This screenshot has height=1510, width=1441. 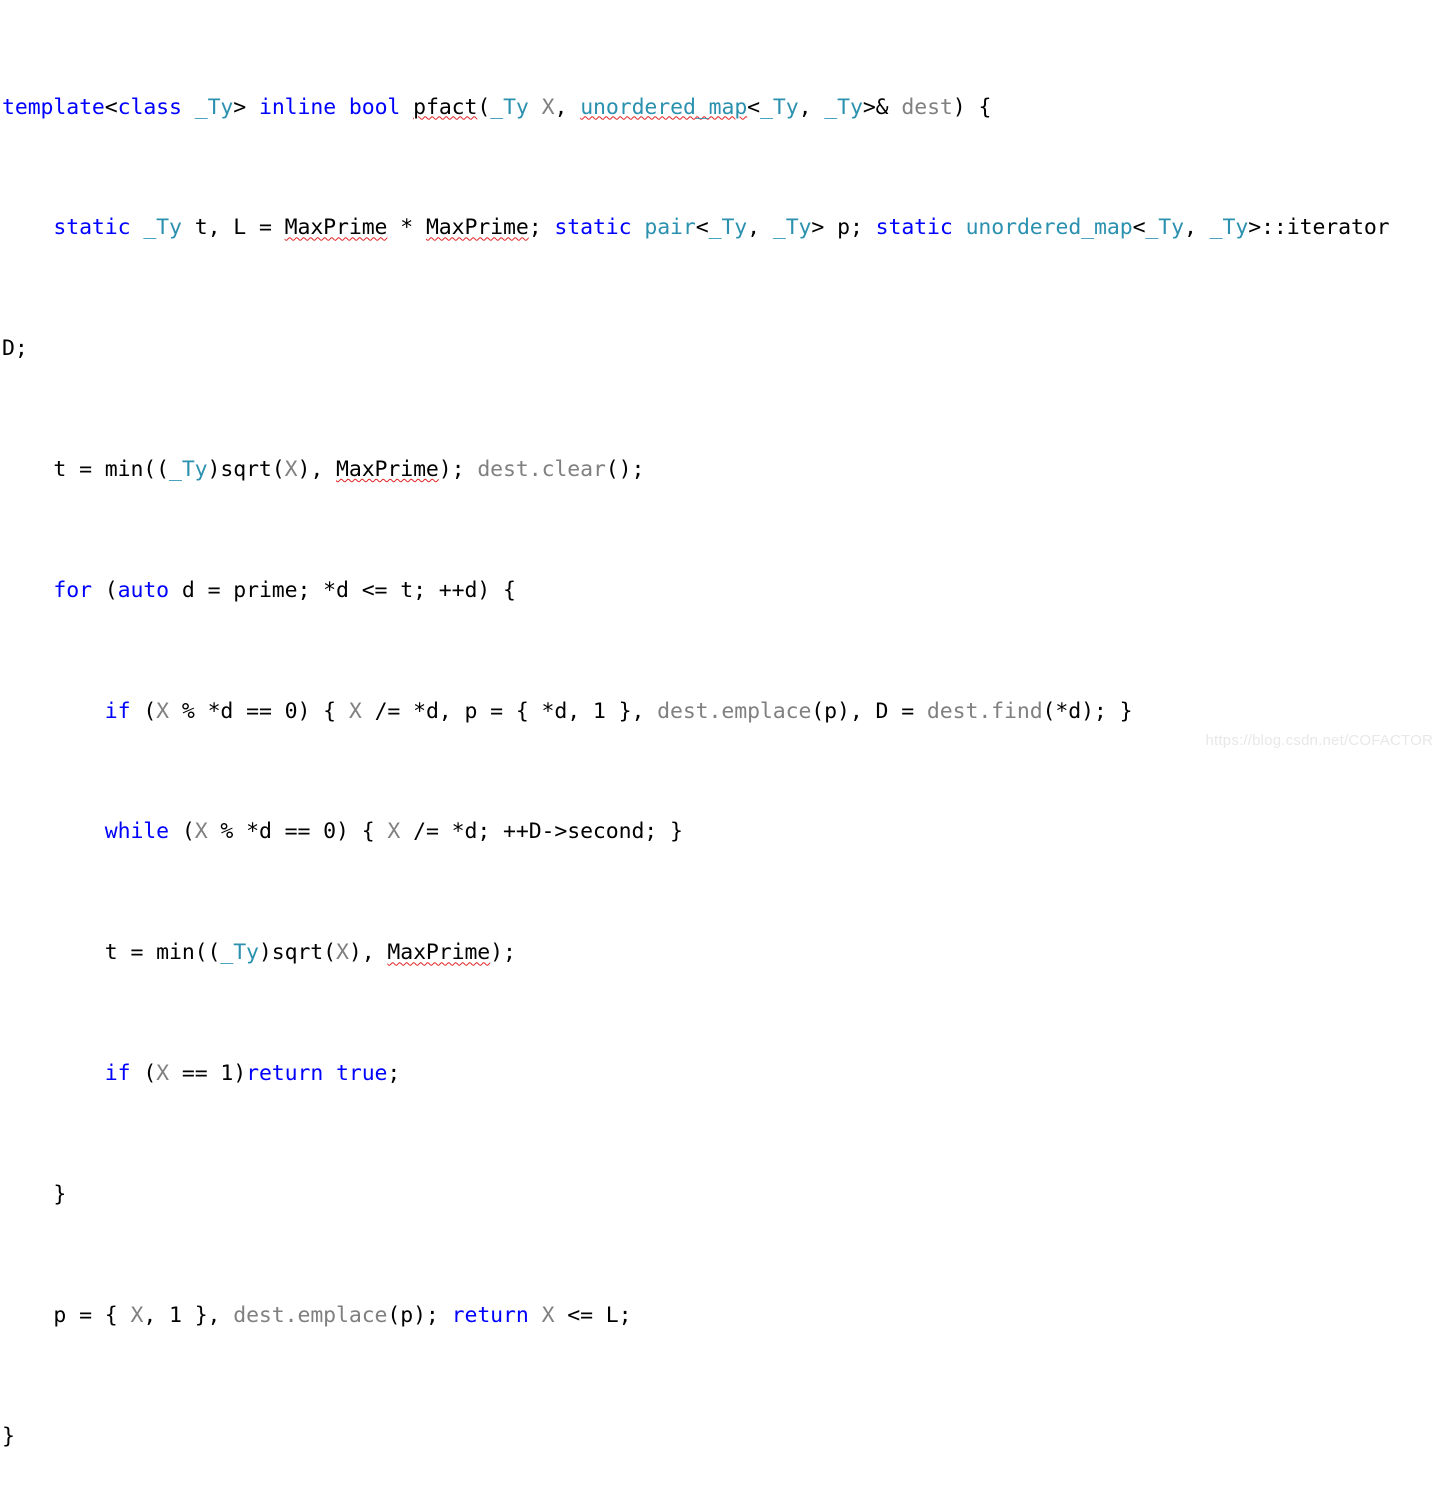 What do you see at coordinates (1010, 711) in the screenshot?
I see `plain-token: .find` at bounding box center [1010, 711].